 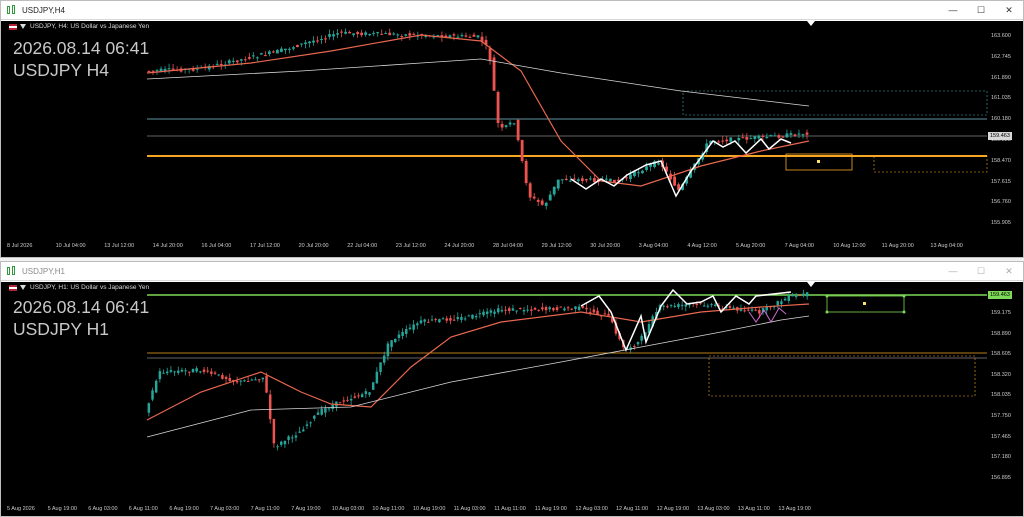 I want to click on time-axis-label: 4 Aug 12:00, so click(x=702, y=246).